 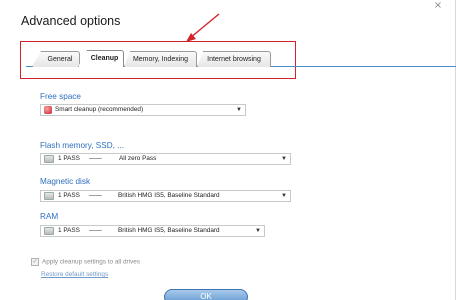 I want to click on window-title: Advanced options, so click(x=71, y=21).